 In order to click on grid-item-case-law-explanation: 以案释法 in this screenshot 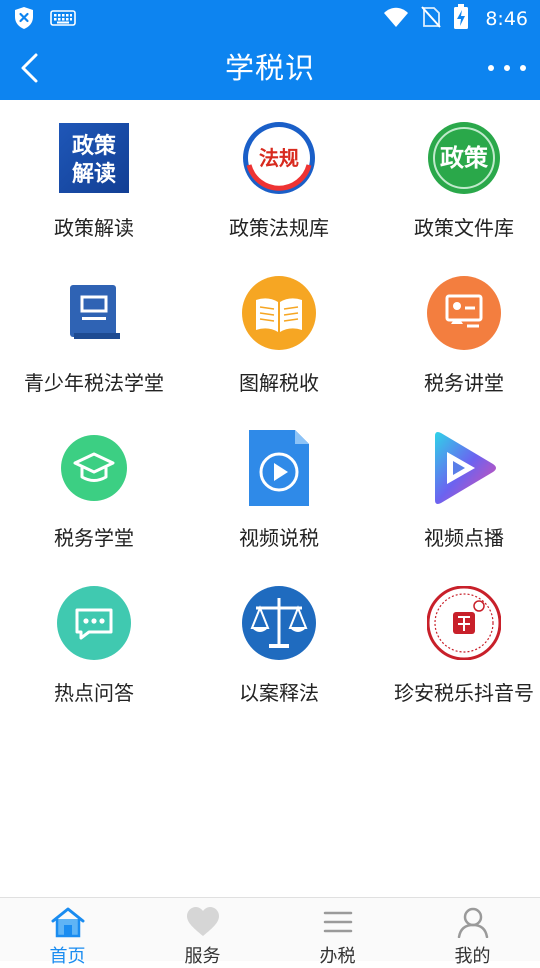, I will do `click(279, 642)`.